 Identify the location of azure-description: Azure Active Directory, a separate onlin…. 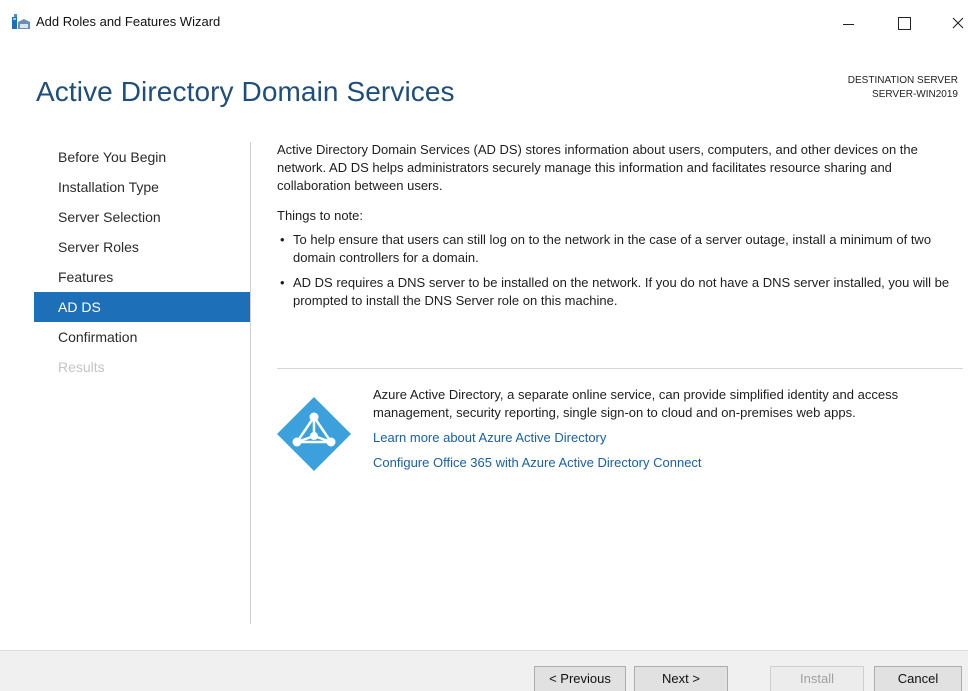
(636, 403).